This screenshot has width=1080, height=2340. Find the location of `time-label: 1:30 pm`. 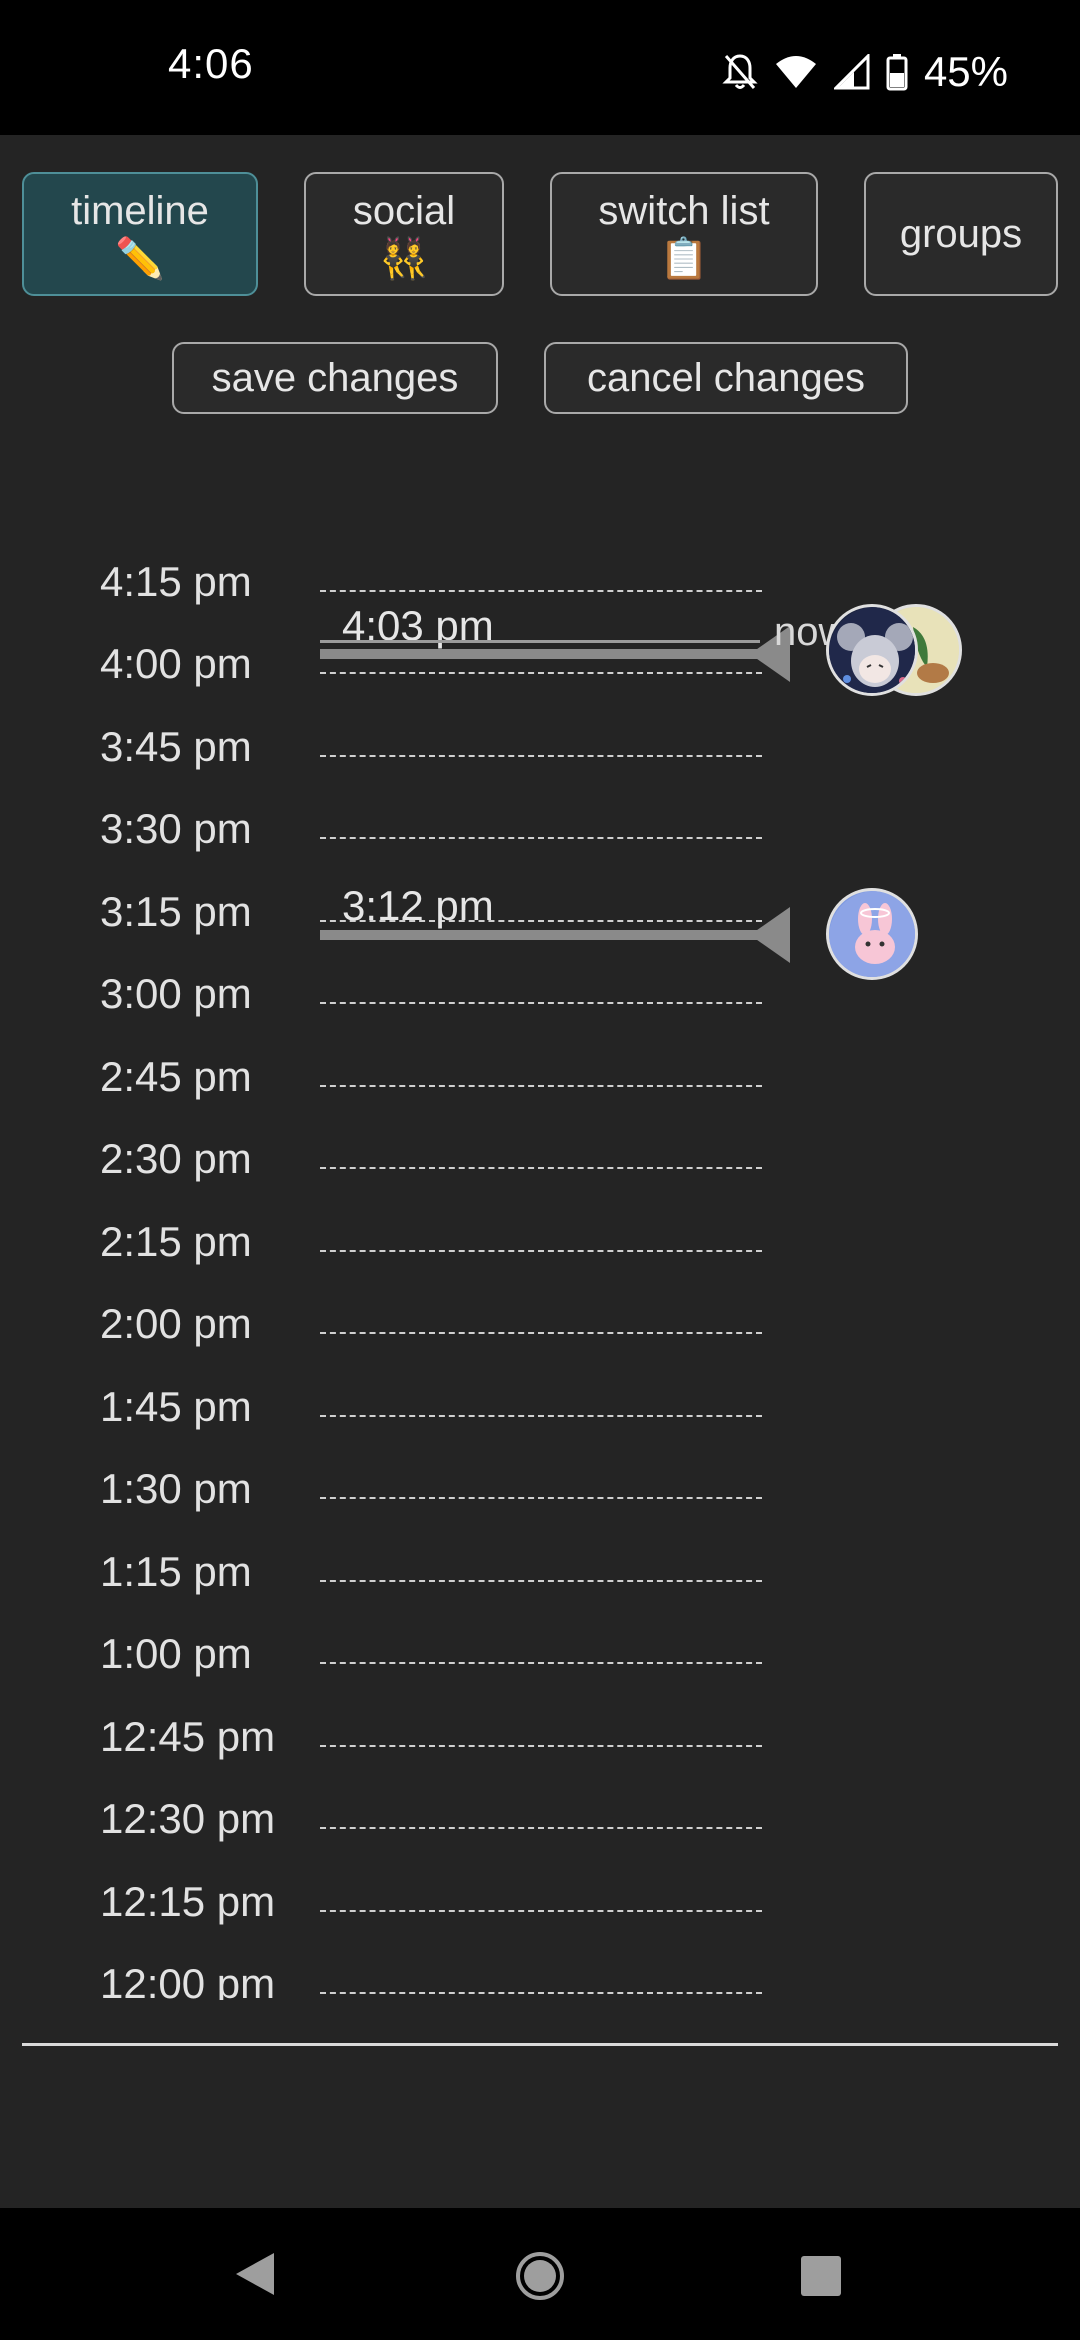

time-label: 1:30 pm is located at coordinates (176, 1488).